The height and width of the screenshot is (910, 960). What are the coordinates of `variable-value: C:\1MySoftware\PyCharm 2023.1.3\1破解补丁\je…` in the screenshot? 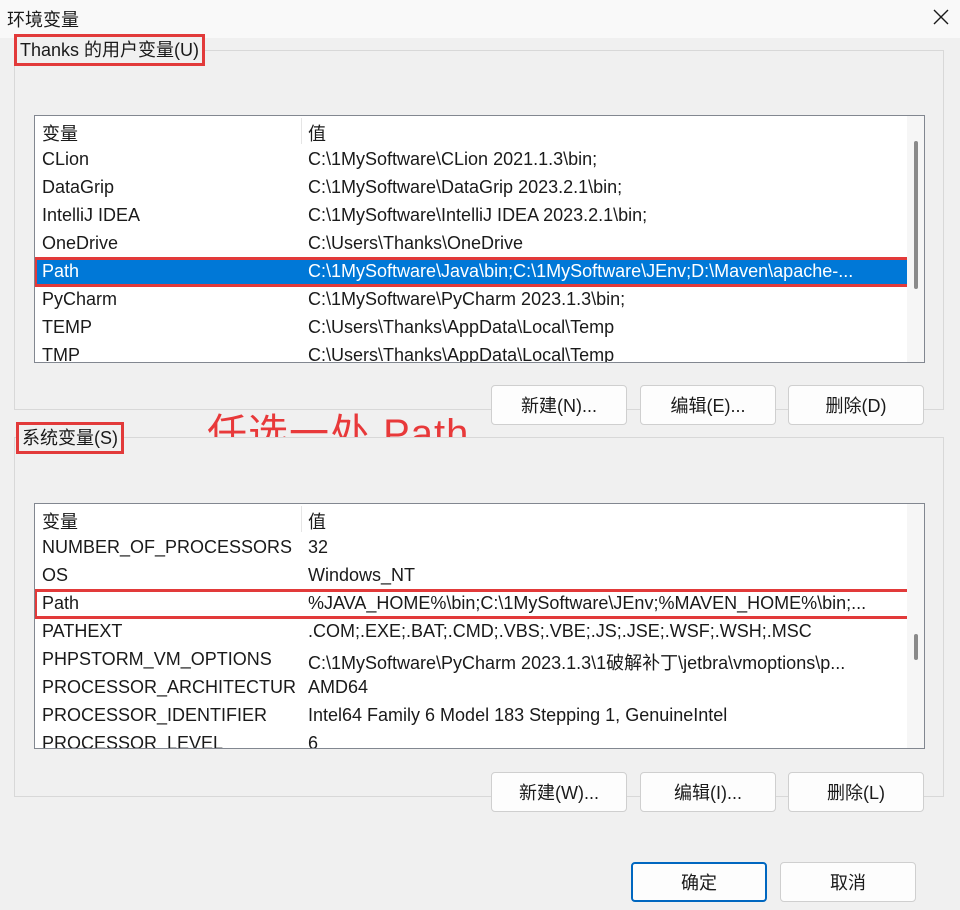 It's located at (577, 663).